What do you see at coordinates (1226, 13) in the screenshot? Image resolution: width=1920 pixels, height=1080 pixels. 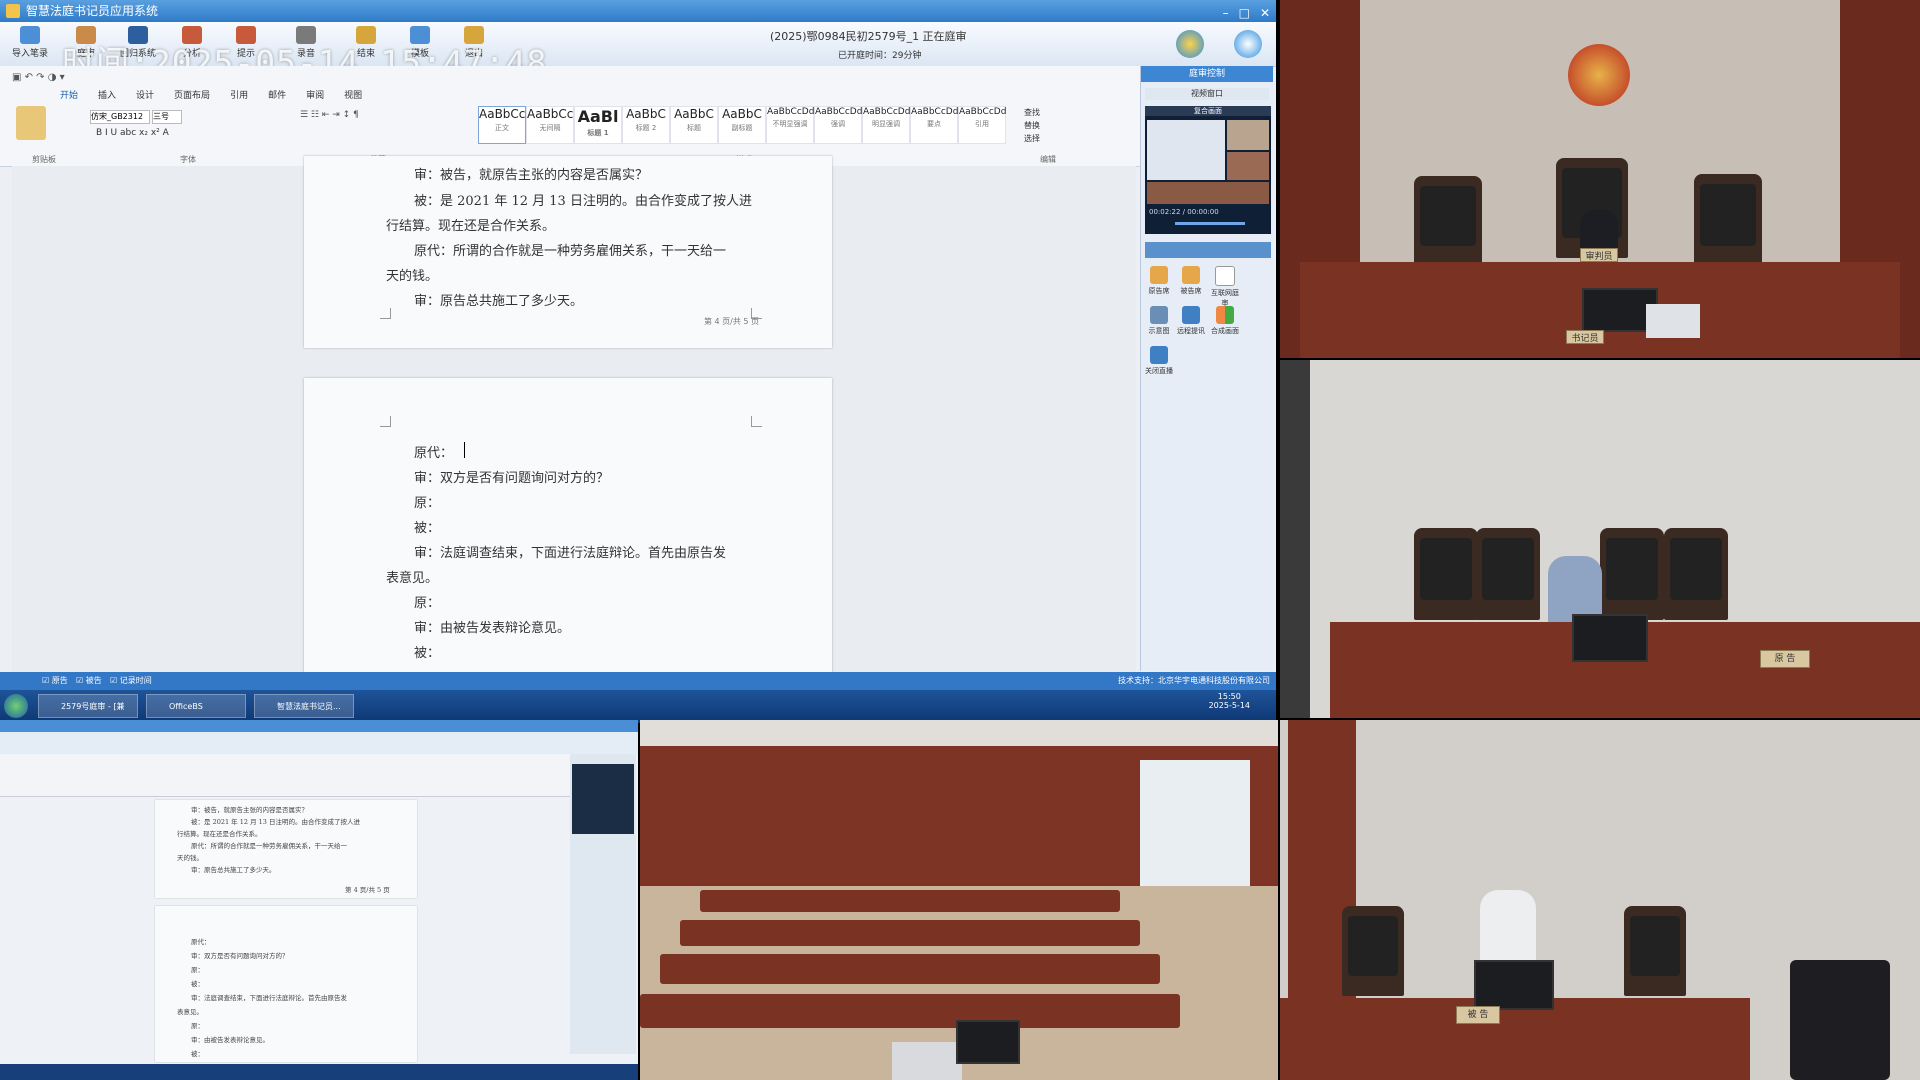 I see `minimize-icon: –` at bounding box center [1226, 13].